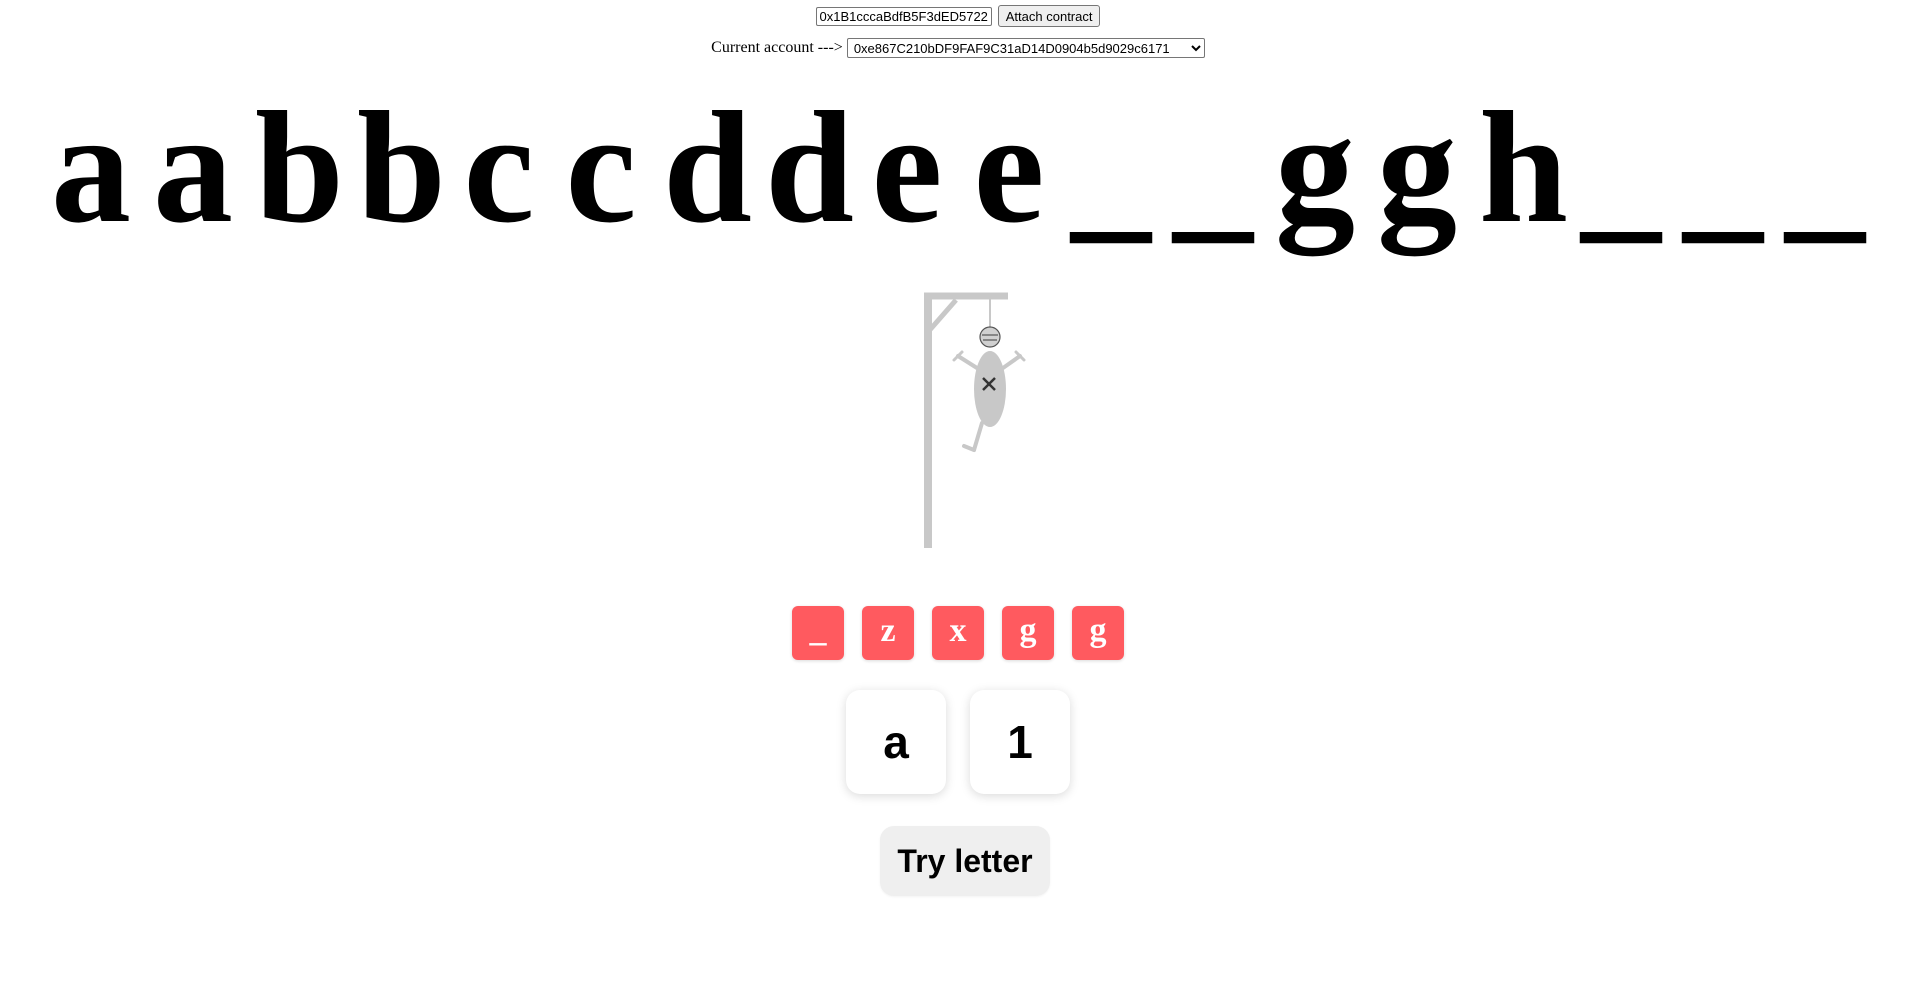 The width and height of the screenshot is (1916, 1006). I want to click on gallows-brace, so click(942, 316).